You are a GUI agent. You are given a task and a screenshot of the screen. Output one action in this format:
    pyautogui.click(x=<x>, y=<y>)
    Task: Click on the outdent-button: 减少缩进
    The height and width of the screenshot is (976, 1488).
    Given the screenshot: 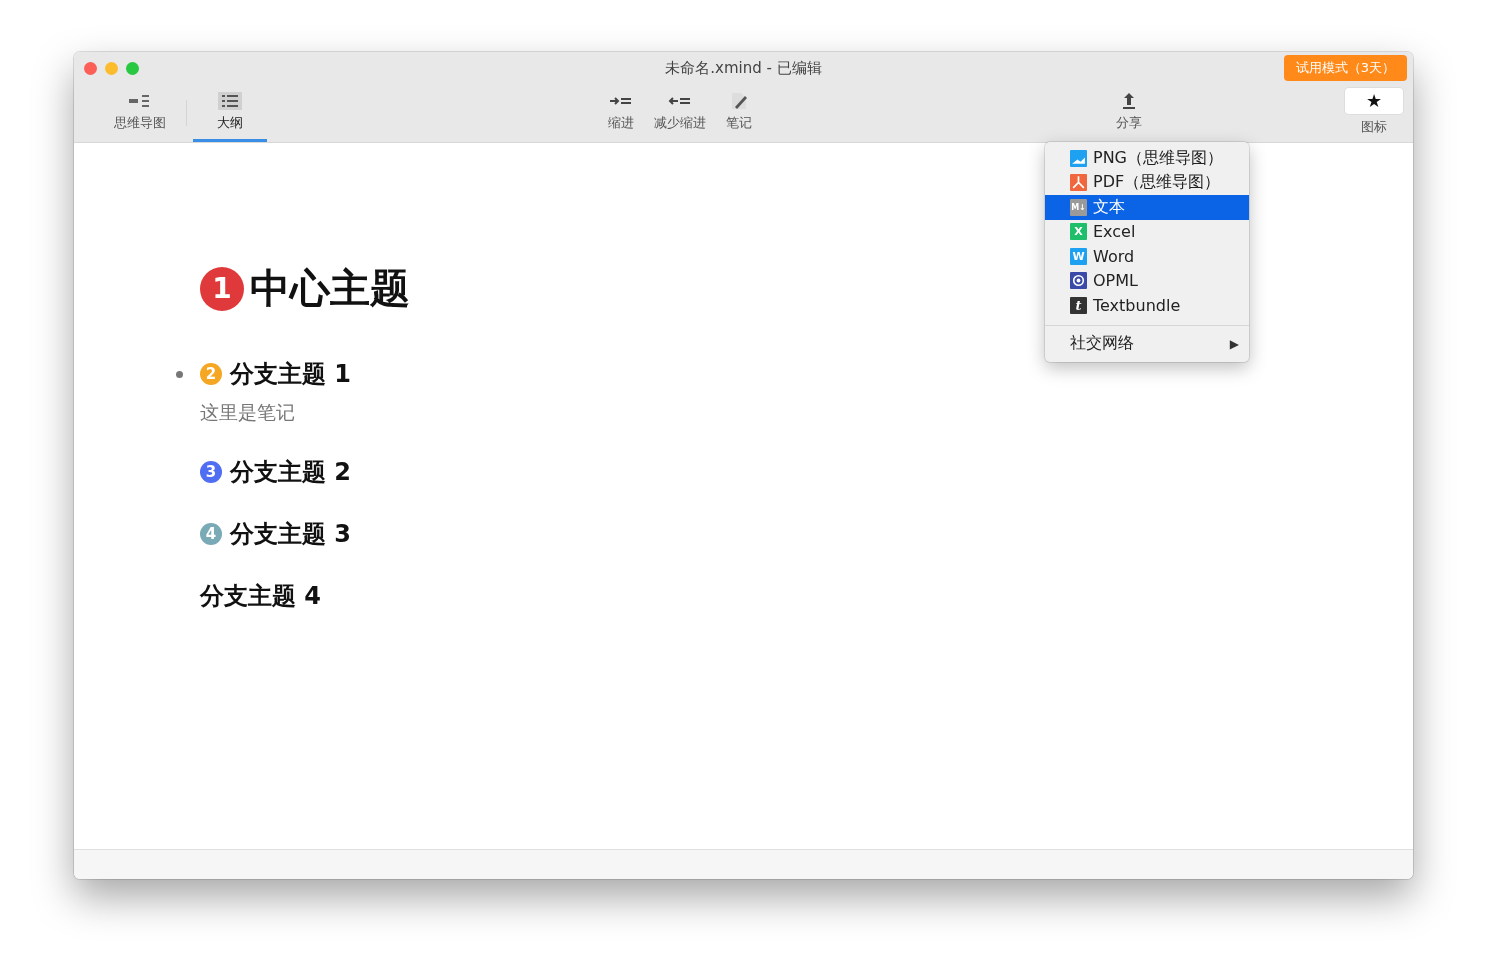 What is the action you would take?
    pyautogui.click(x=680, y=113)
    